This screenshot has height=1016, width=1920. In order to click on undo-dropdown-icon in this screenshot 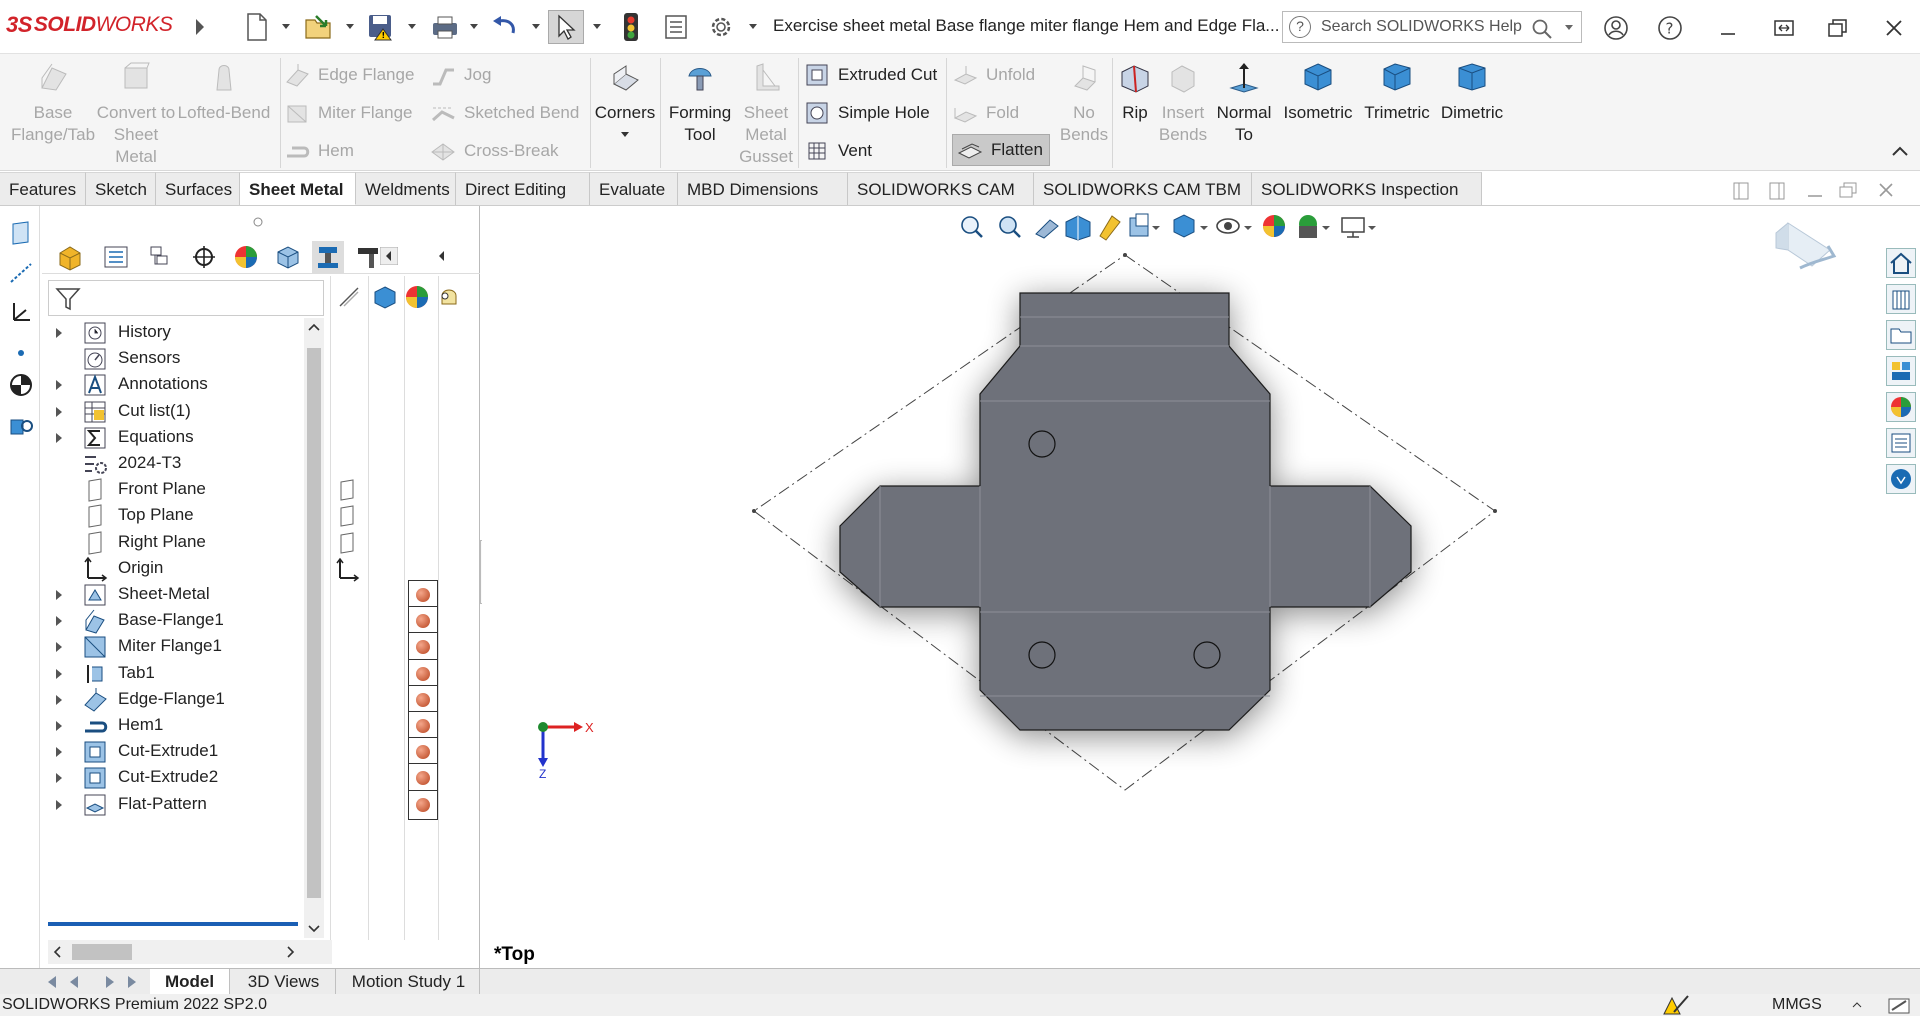, I will do `click(536, 26)`.